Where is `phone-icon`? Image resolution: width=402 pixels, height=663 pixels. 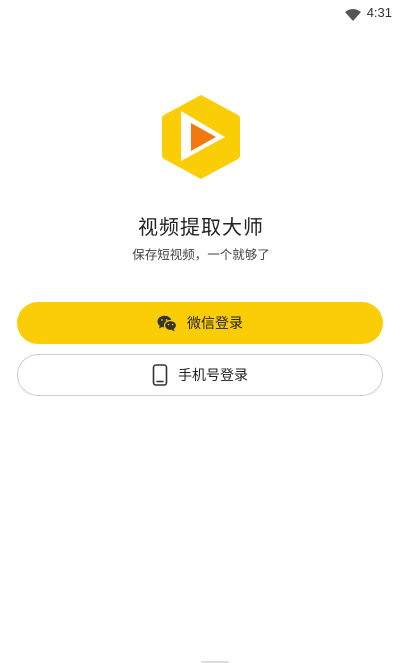 phone-icon is located at coordinates (160, 375).